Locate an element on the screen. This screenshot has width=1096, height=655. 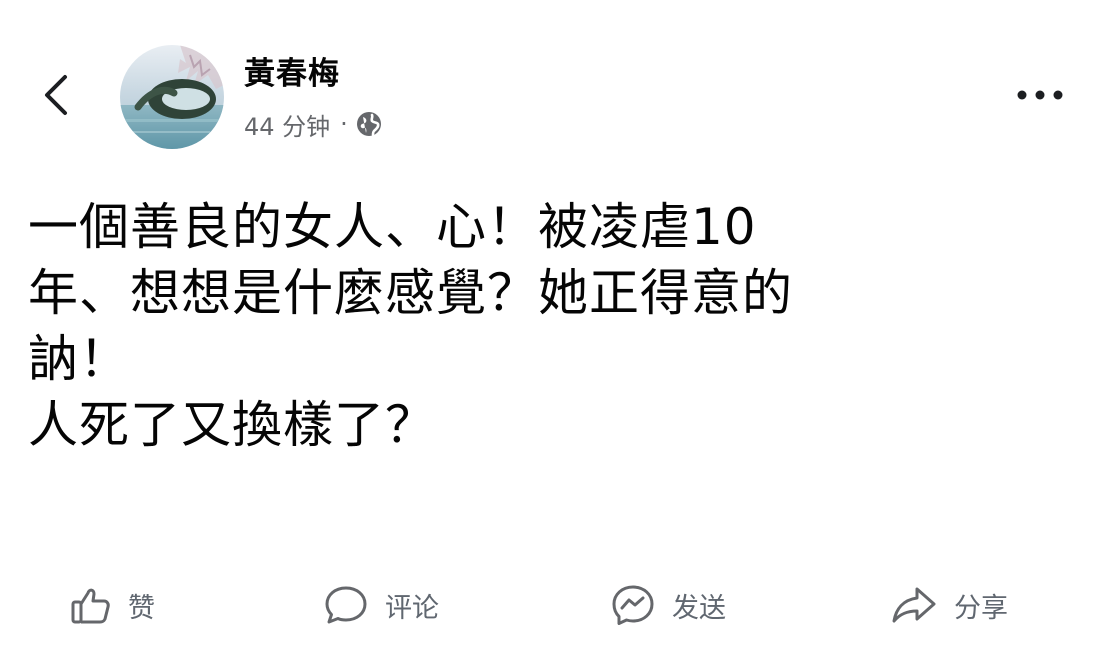
action-bar: 赞 评论 发送 分享 is located at coordinates (548, 605).